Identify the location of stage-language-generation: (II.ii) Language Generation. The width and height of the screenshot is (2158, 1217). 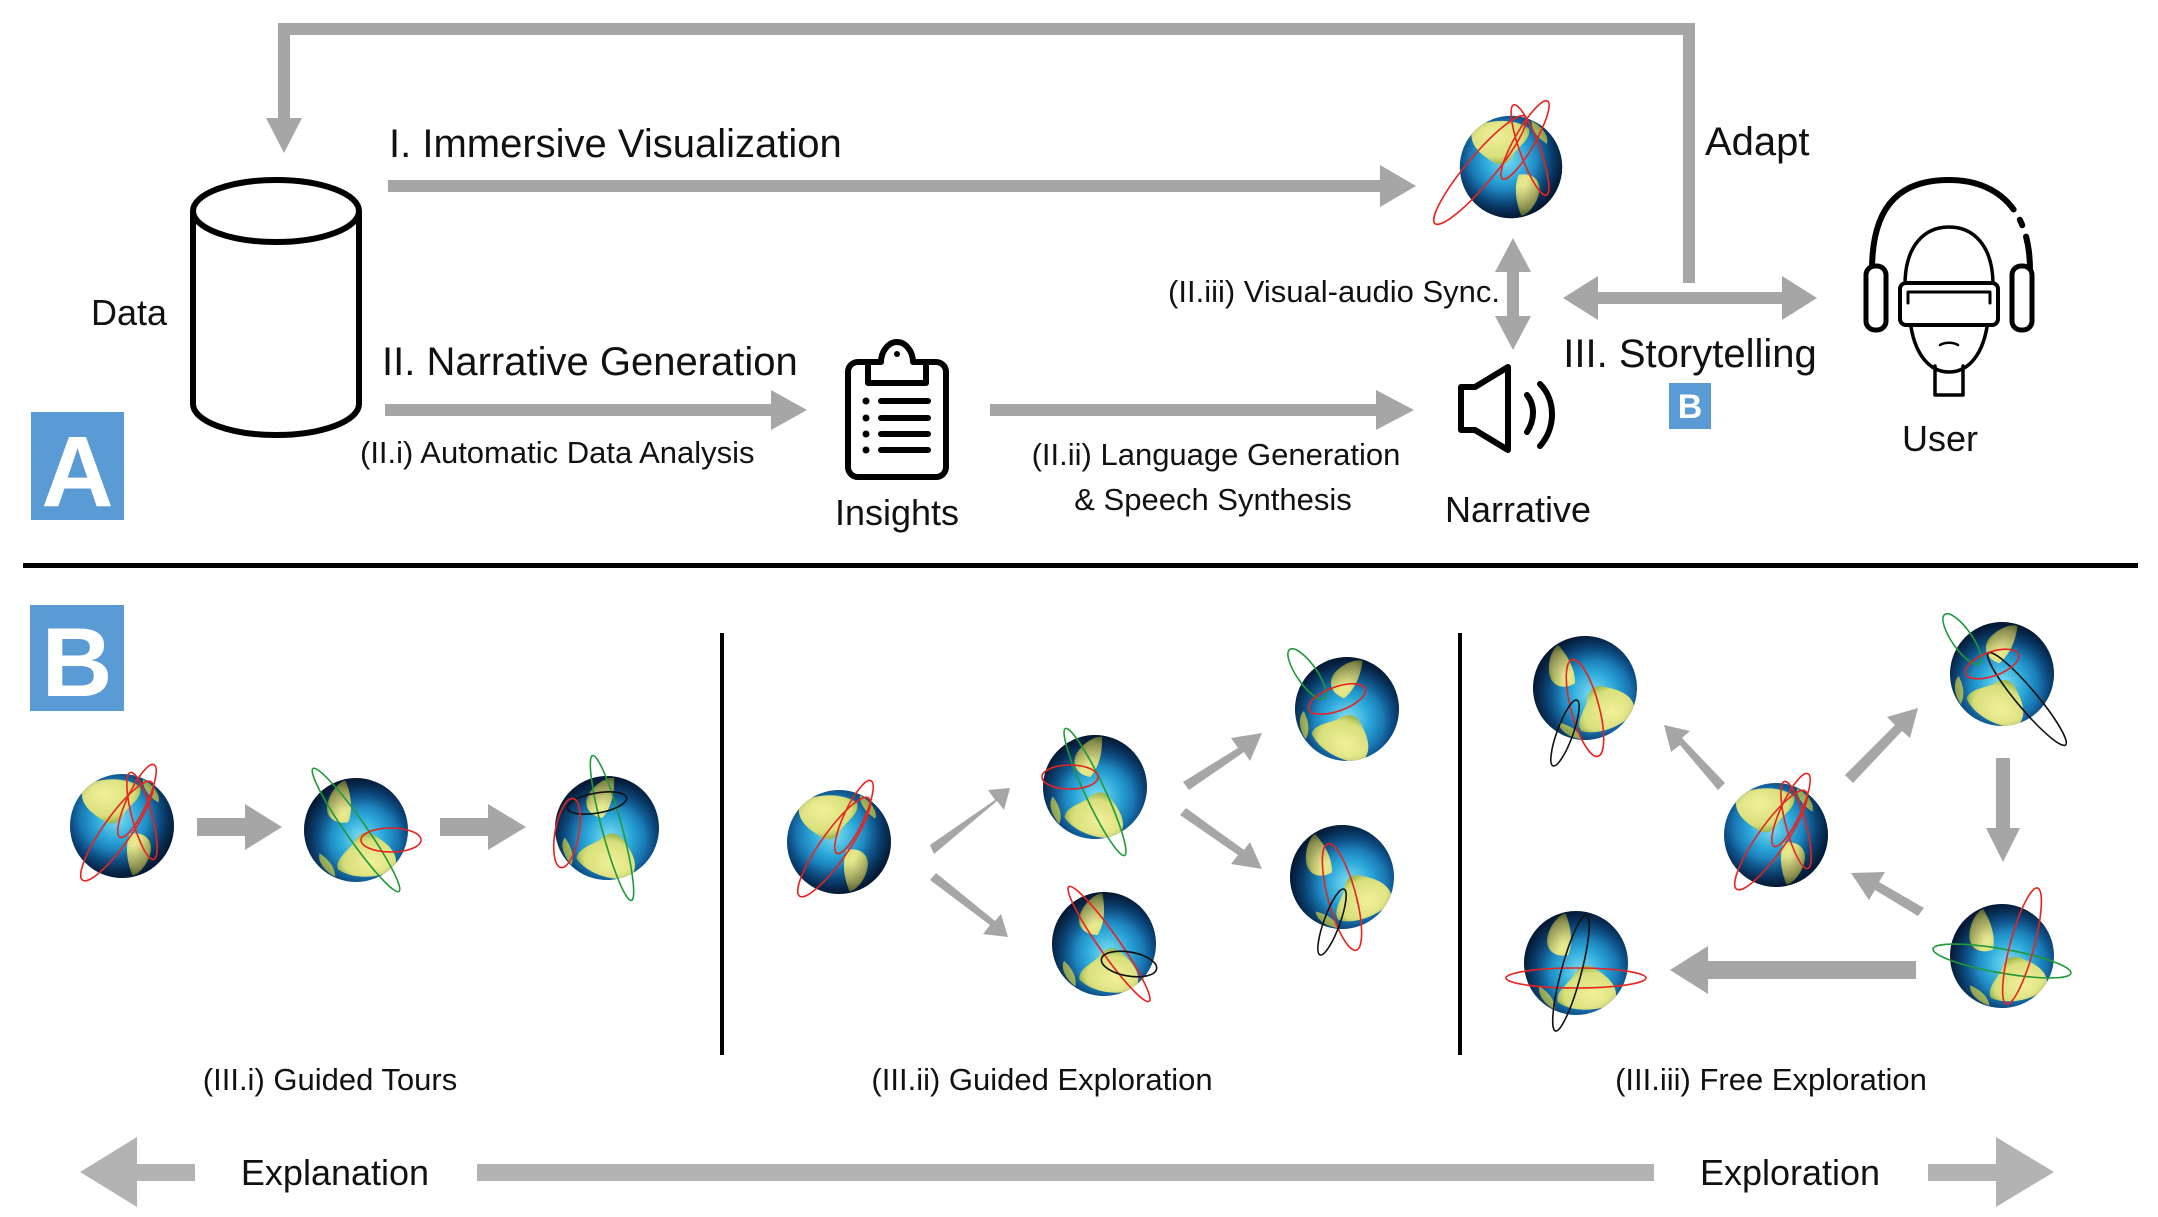
(1216, 454).